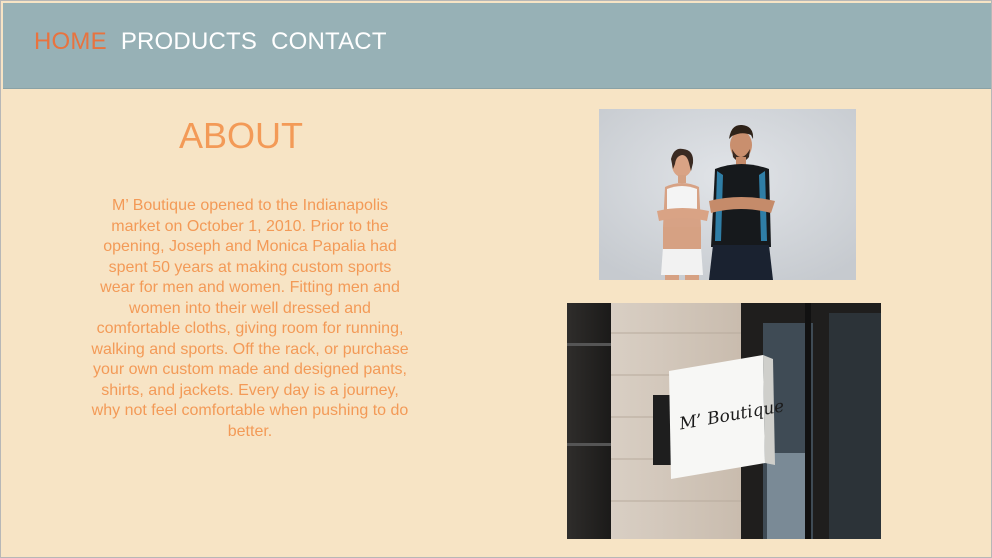 This screenshot has width=992, height=558. What do you see at coordinates (189, 42) in the screenshot?
I see `nav-link-products: PRODUCTS` at bounding box center [189, 42].